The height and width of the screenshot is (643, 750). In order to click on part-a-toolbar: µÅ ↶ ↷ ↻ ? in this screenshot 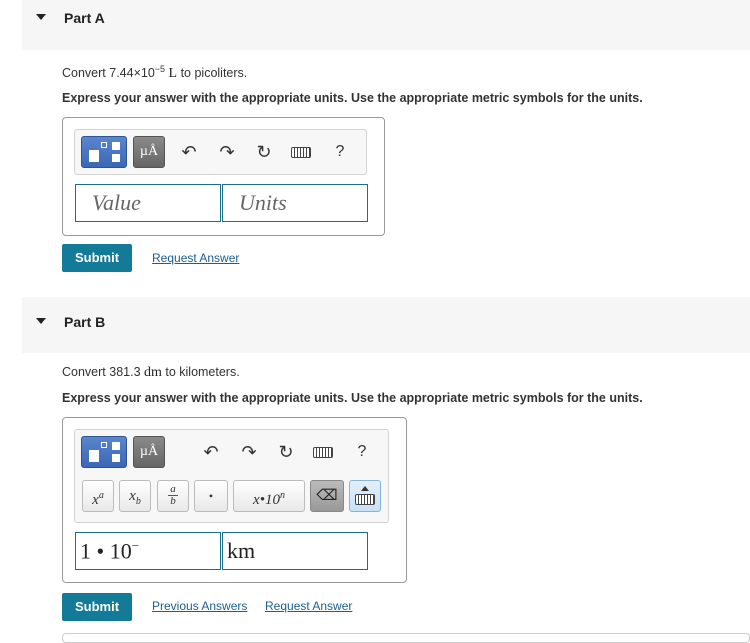, I will do `click(220, 152)`.